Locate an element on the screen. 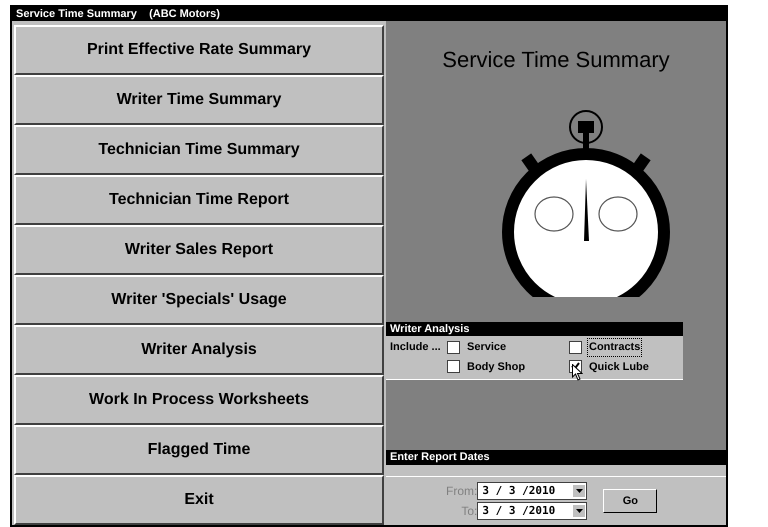 Image resolution: width=768 pixels, height=527 pixels. menu-button: Writer Time Summary is located at coordinates (199, 100).